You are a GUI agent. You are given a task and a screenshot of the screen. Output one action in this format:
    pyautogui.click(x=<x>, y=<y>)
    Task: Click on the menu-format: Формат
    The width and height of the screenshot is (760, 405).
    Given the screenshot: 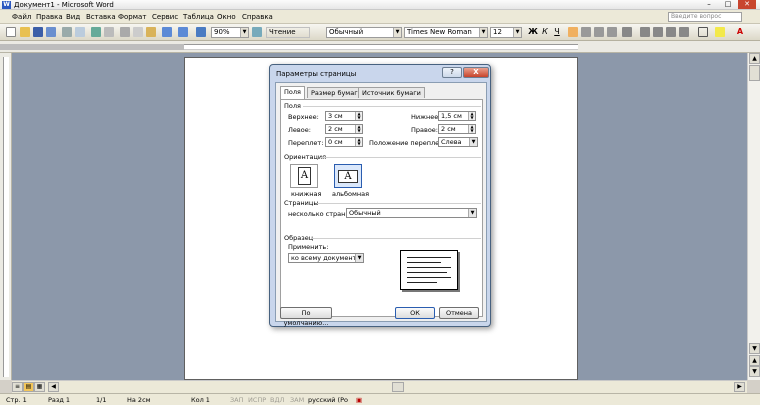 What is the action you would take?
    pyautogui.click(x=132, y=17)
    